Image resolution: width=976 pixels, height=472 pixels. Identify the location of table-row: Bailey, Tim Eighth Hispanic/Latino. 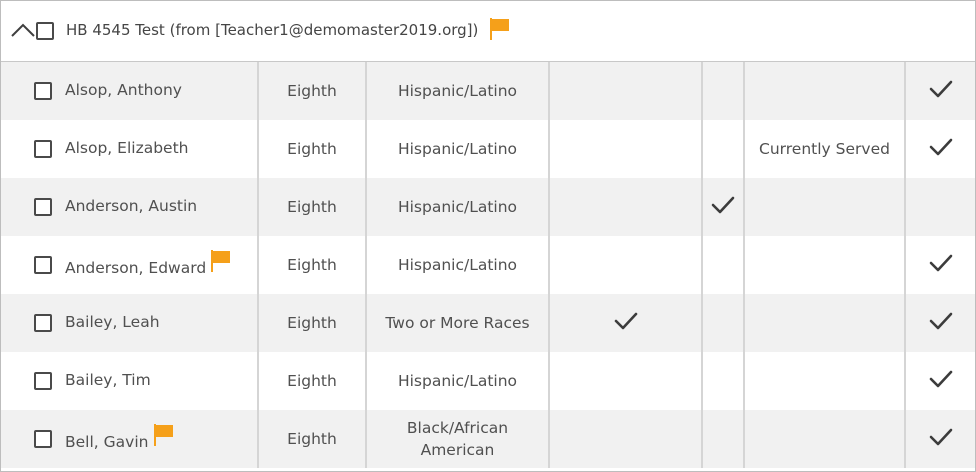
(488, 381).